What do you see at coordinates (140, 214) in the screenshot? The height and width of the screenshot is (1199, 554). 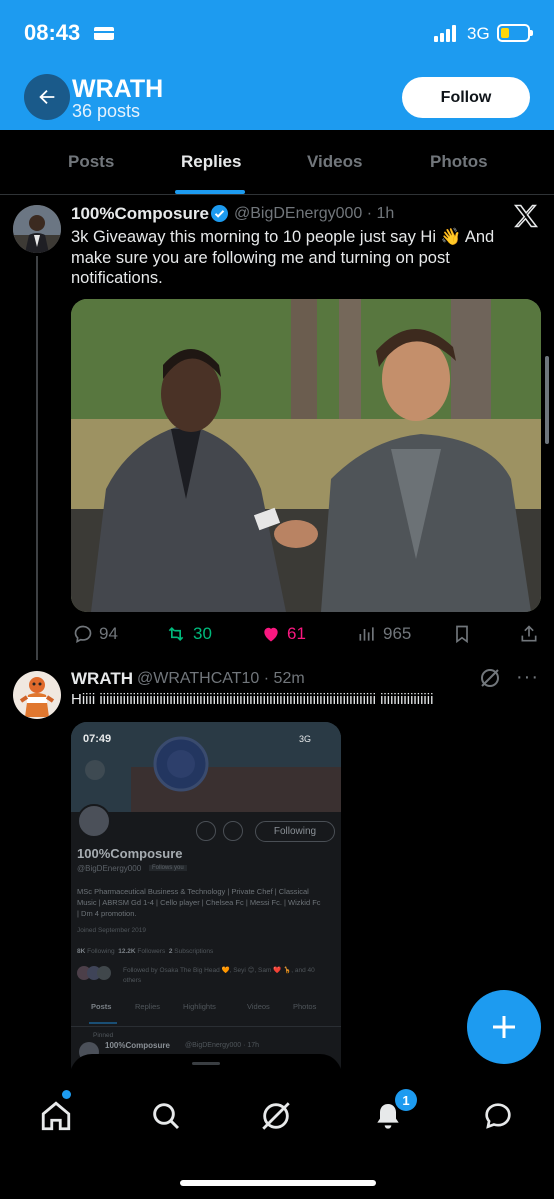 I see `tweet-author-name: 100%Composure` at bounding box center [140, 214].